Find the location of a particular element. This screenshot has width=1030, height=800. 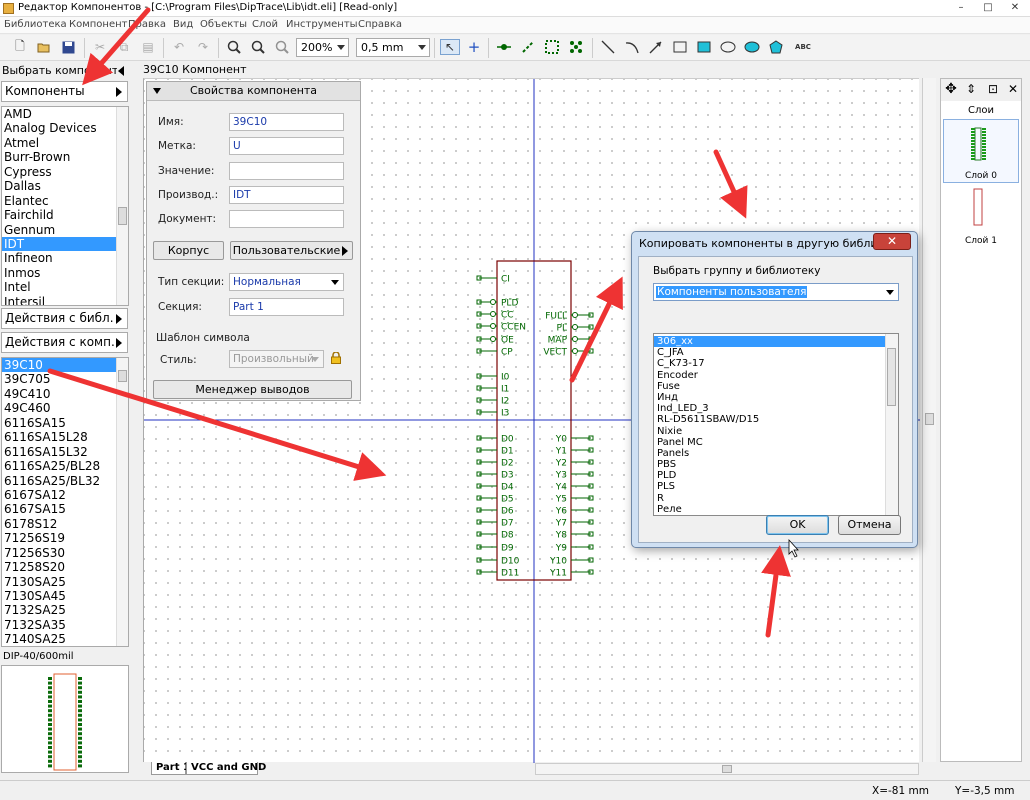

open-icon is located at coordinates (44, 47).